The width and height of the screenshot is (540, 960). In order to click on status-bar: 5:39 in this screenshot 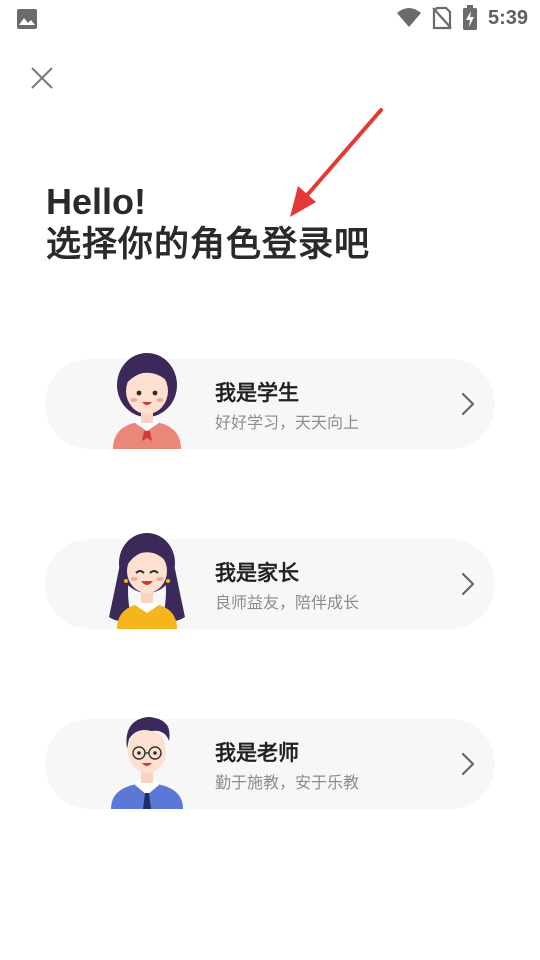, I will do `click(270, 18)`.